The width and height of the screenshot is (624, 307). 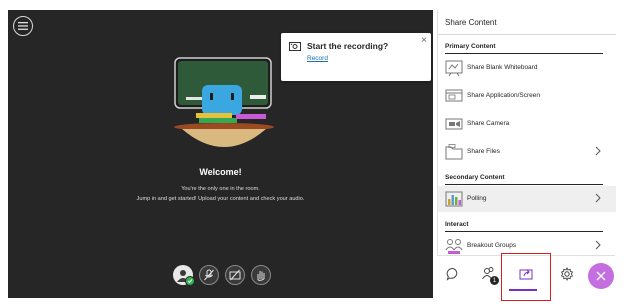 I want to click on breakout-groups-label: Breakout Groups, so click(x=492, y=245).